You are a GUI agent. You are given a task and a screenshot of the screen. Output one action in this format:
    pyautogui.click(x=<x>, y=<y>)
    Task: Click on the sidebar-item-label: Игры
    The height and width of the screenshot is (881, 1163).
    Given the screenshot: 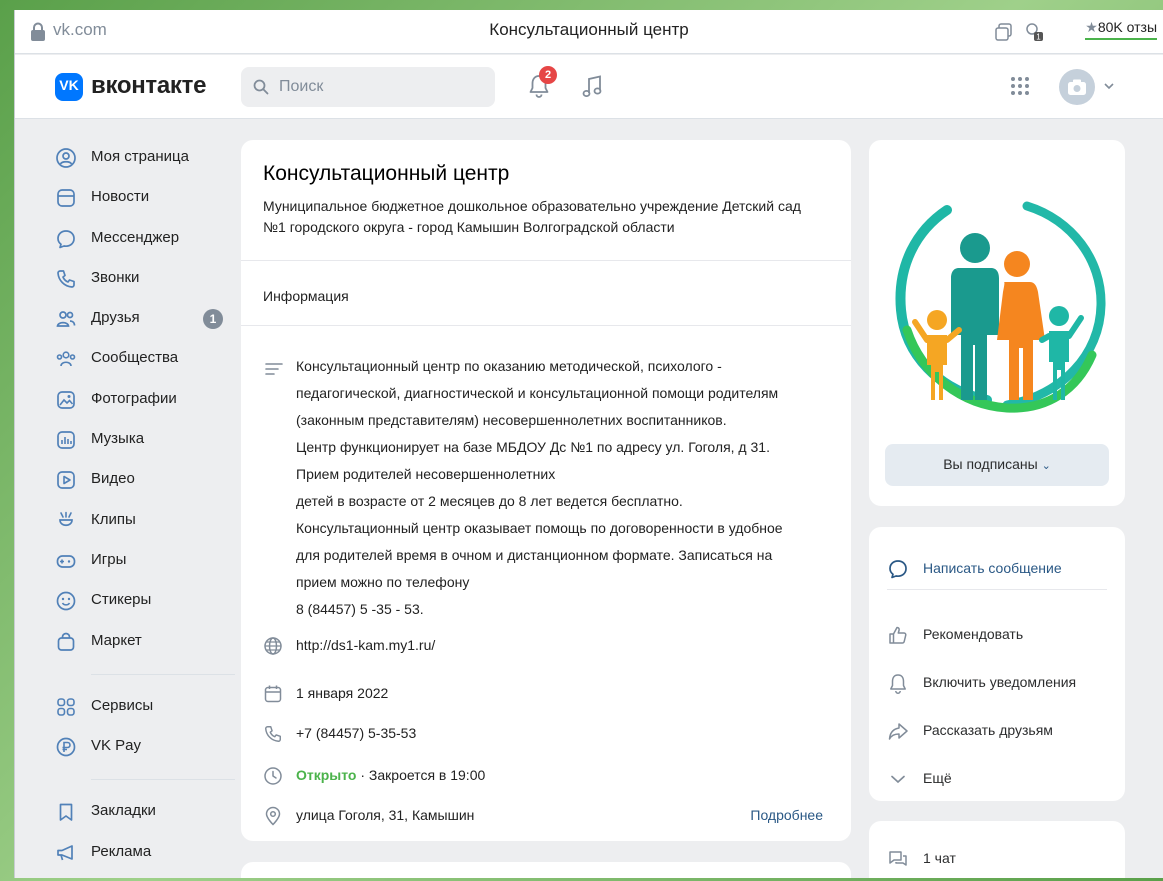 What is the action you would take?
    pyautogui.click(x=109, y=559)
    